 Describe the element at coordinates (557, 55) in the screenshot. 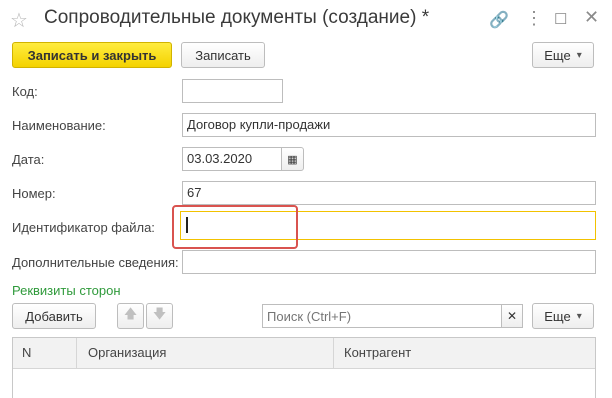

I see `more-menu-label: Еще` at that location.